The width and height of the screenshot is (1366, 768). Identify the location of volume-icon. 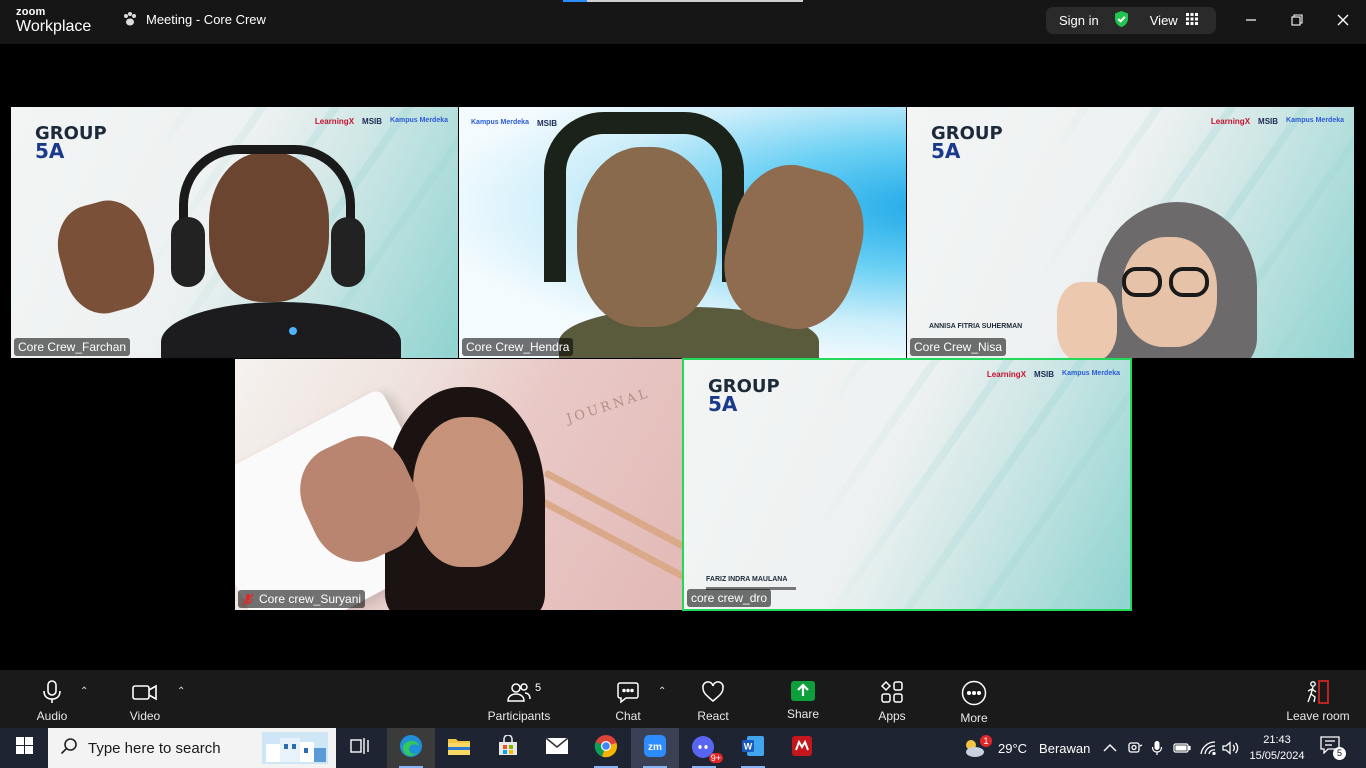
(1231, 748).